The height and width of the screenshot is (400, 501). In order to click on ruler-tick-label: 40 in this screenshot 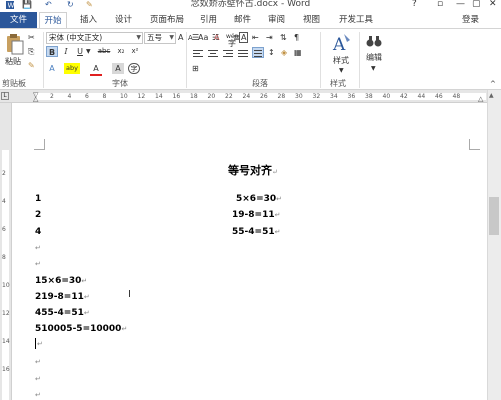, I will do `click(386, 96)`.